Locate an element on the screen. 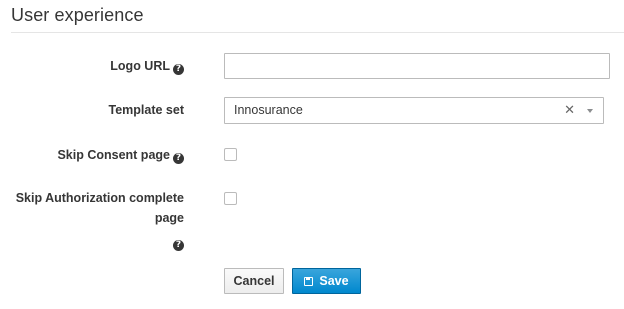 The width and height of the screenshot is (624, 309). cancel-button: Cancel is located at coordinates (254, 281).